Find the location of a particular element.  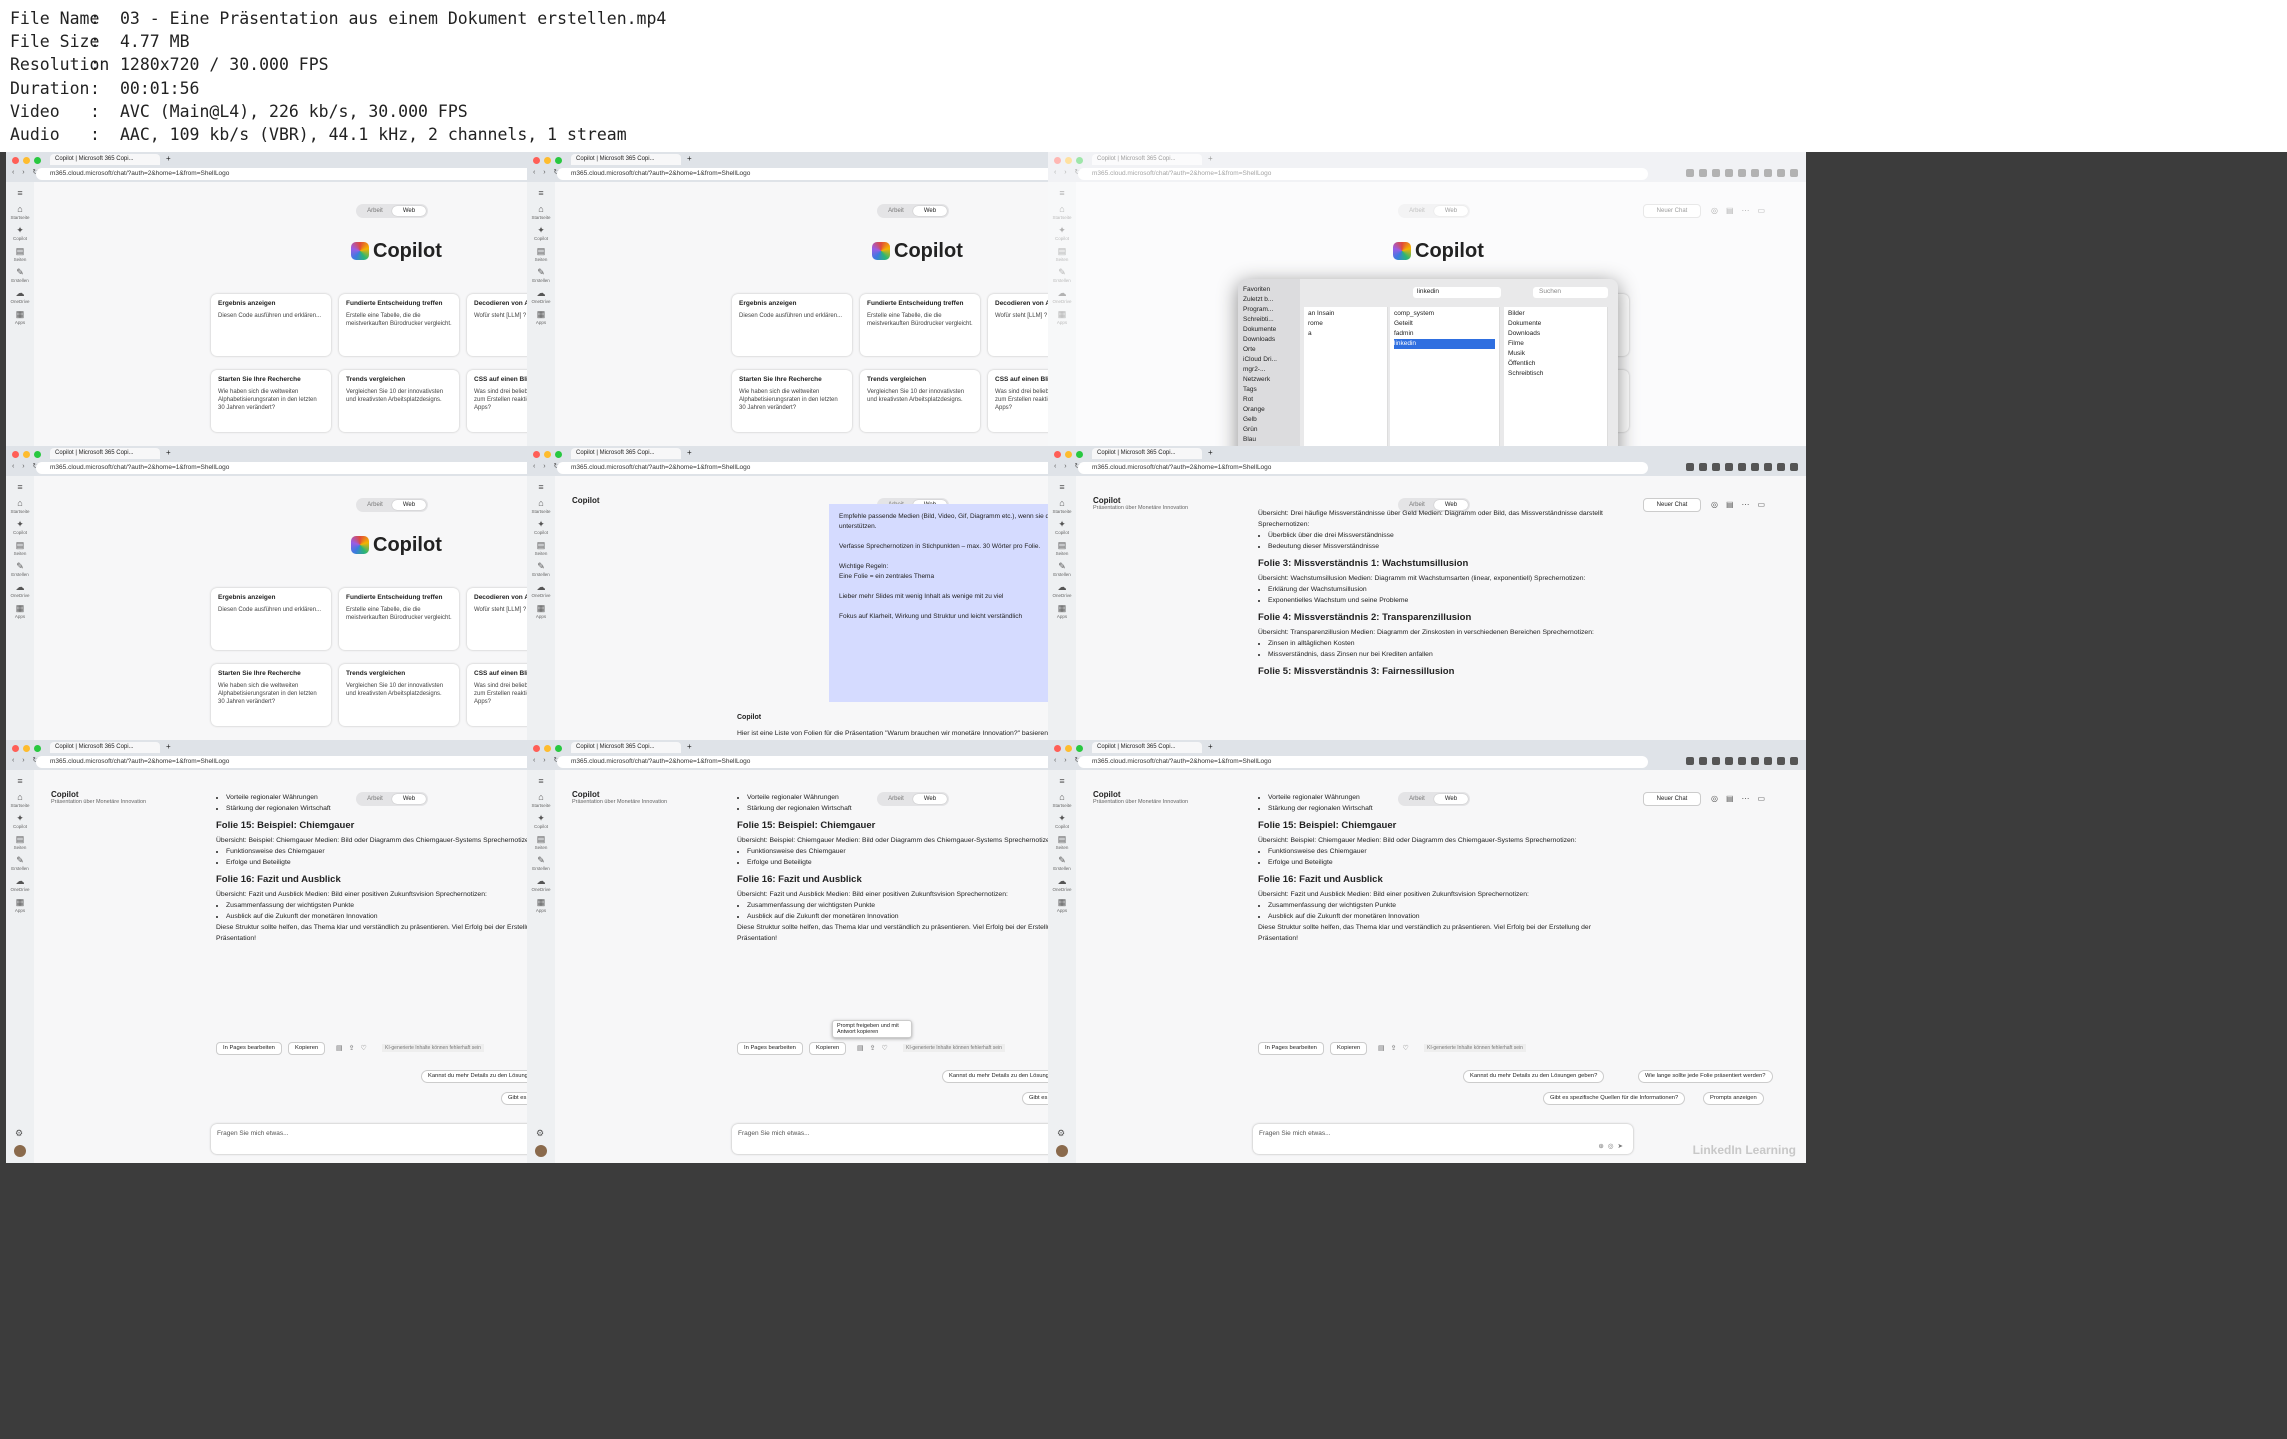

prompts-pill: Prompts anzeigen is located at coordinates (1733, 1098).